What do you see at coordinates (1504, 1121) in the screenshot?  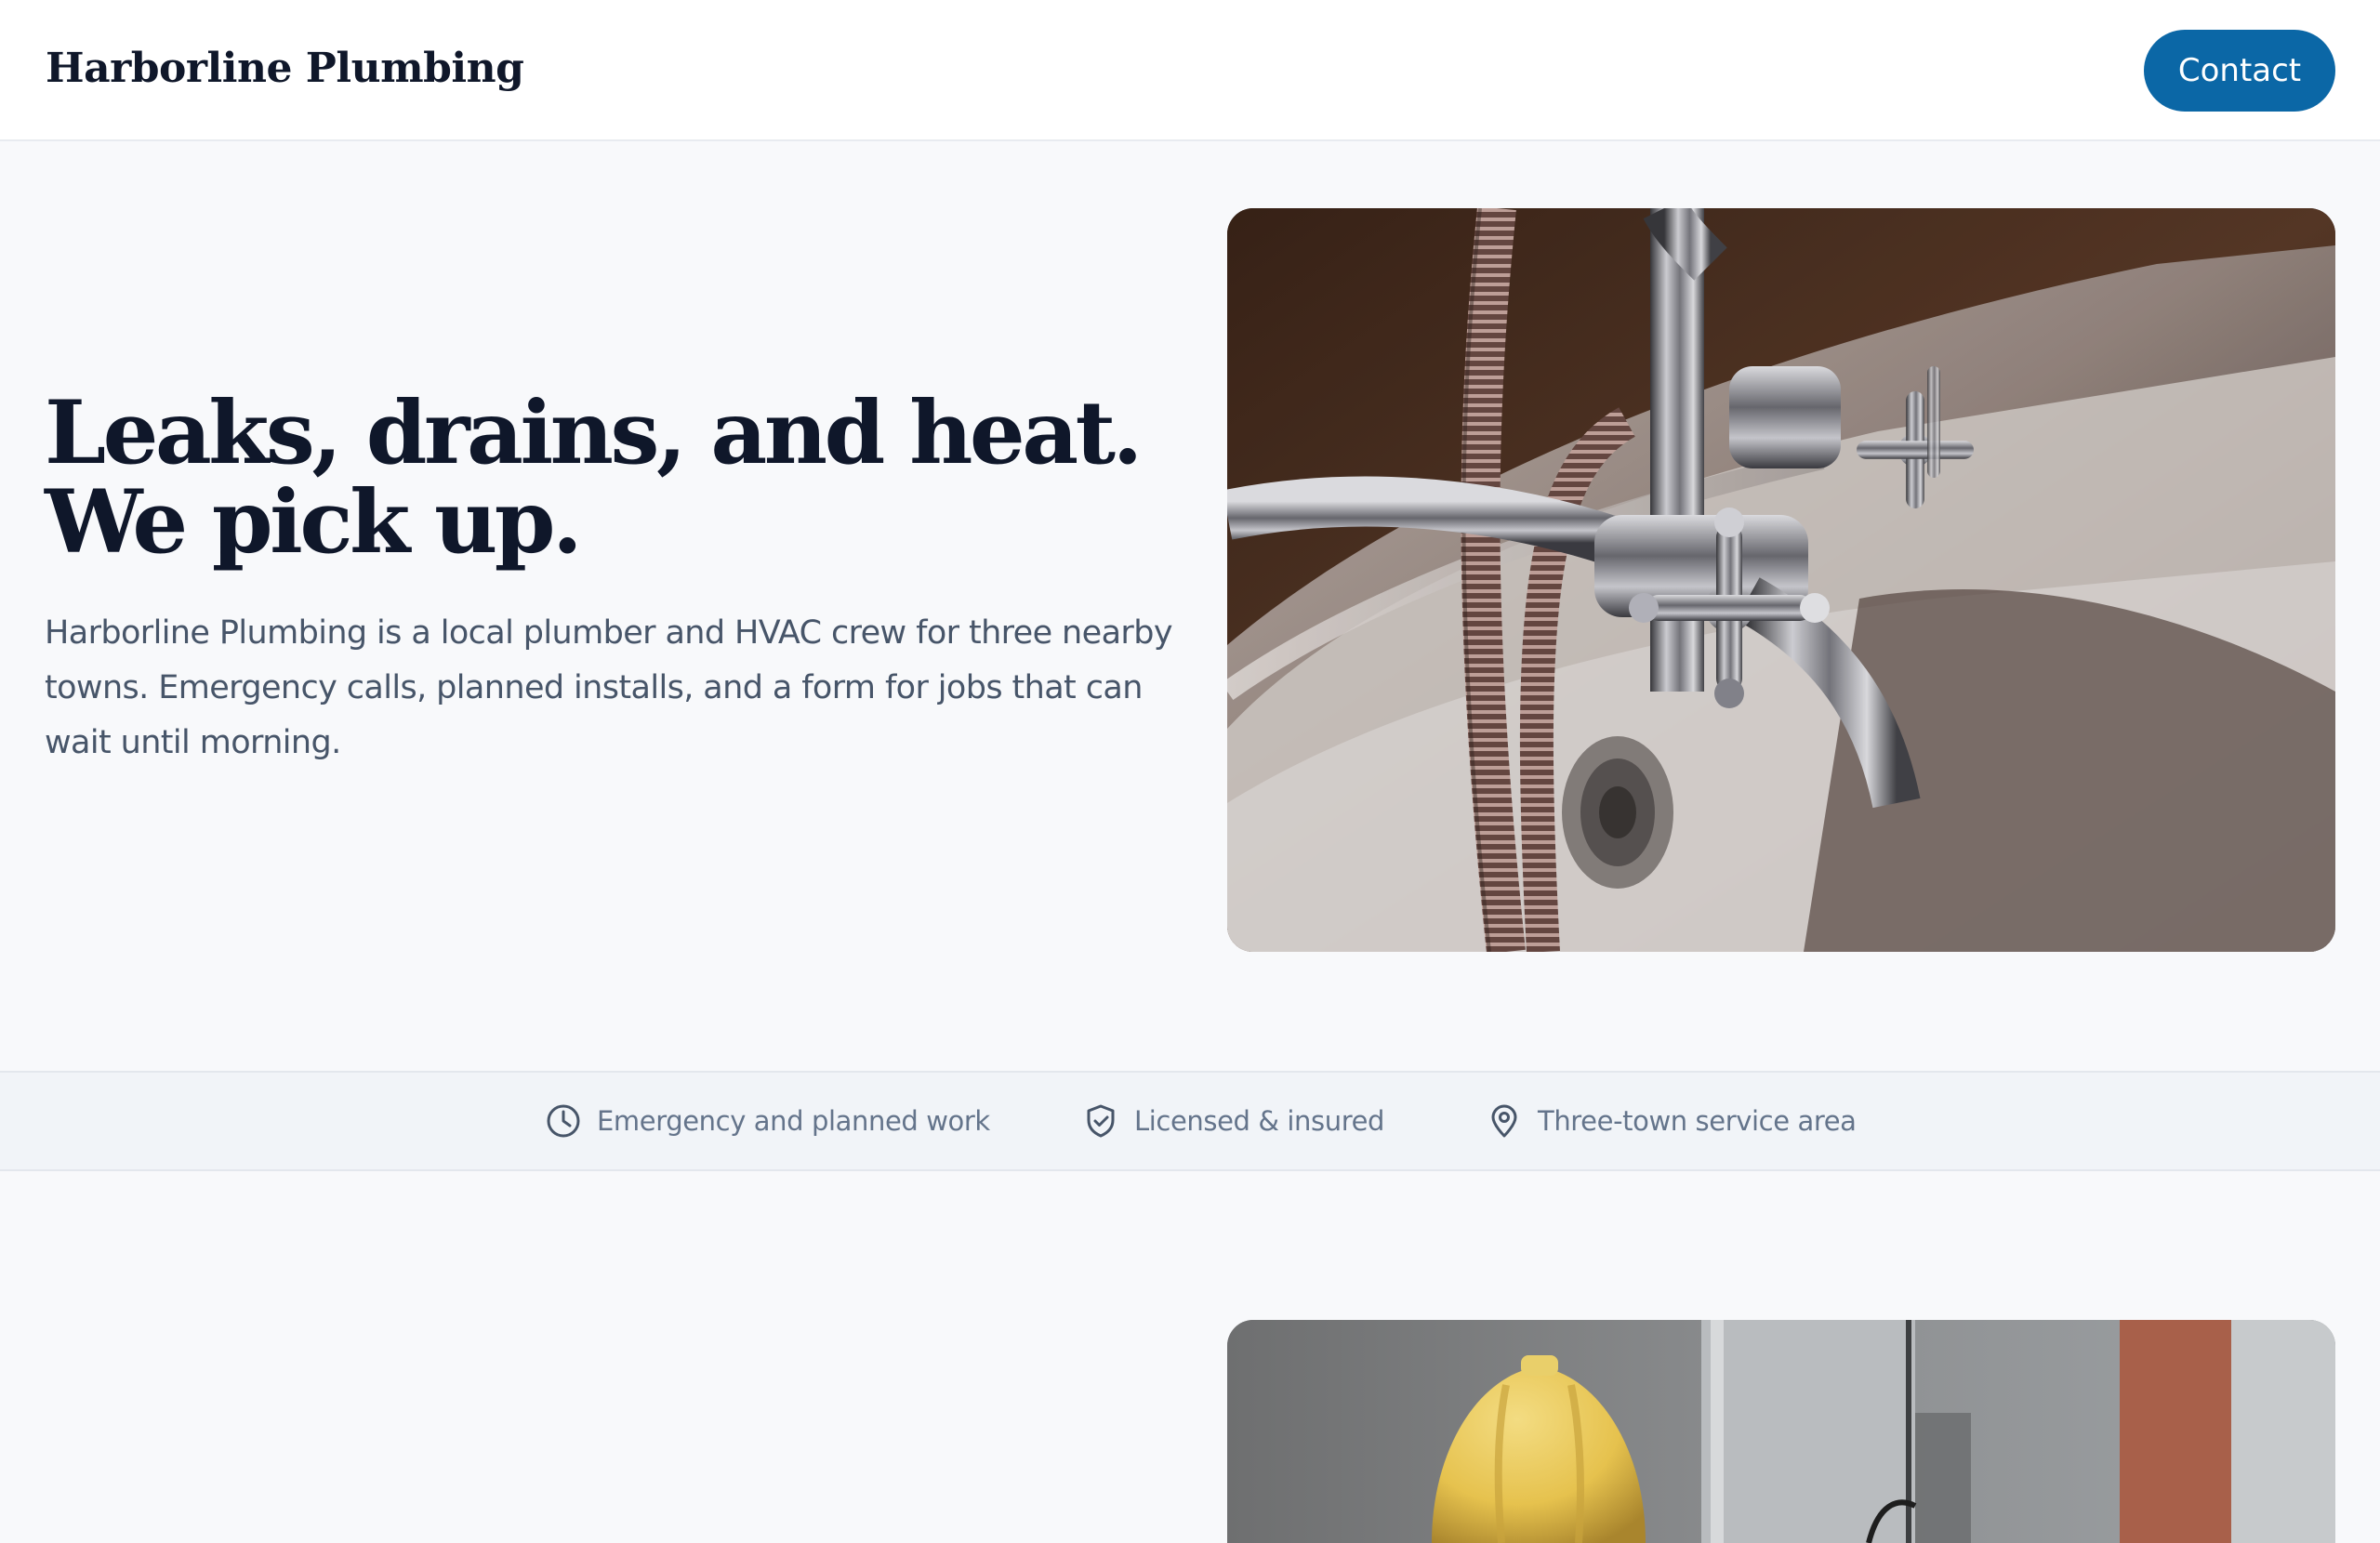 I see `map-pin-icon` at bounding box center [1504, 1121].